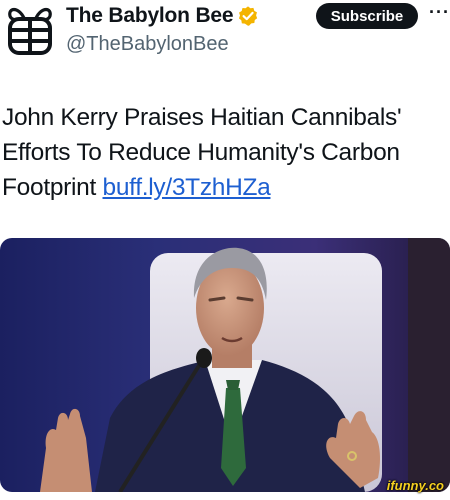 This screenshot has height=500, width=450. Describe the element at coordinates (367, 16) in the screenshot. I see `subscribe-button: Subscribe` at that location.